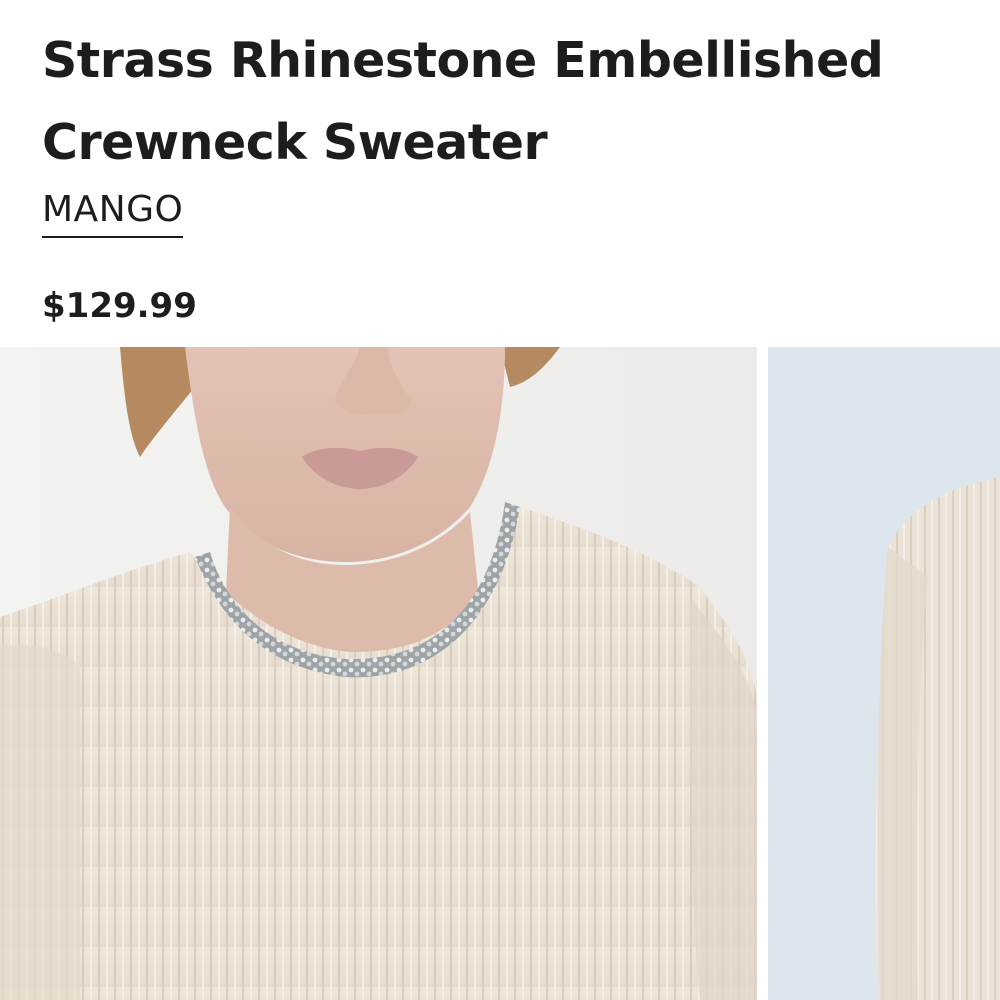 This screenshot has width=1000, height=1000. I want to click on product-price: $129.99, so click(119, 306).